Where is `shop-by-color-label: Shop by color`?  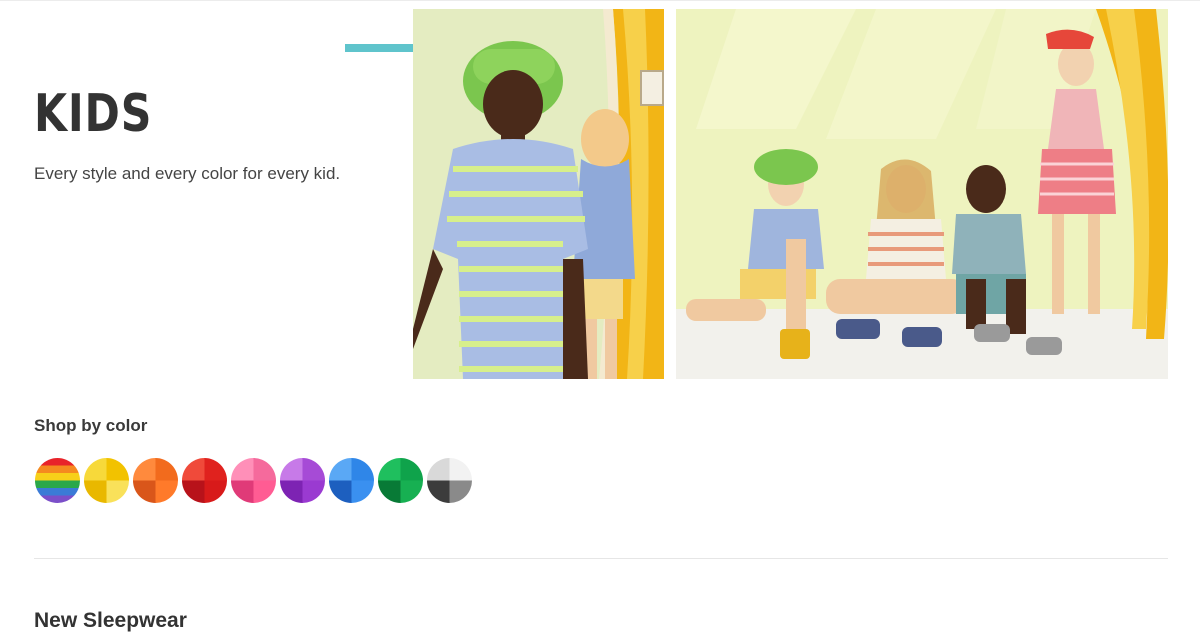 shop-by-color-label: Shop by color is located at coordinates (91, 425).